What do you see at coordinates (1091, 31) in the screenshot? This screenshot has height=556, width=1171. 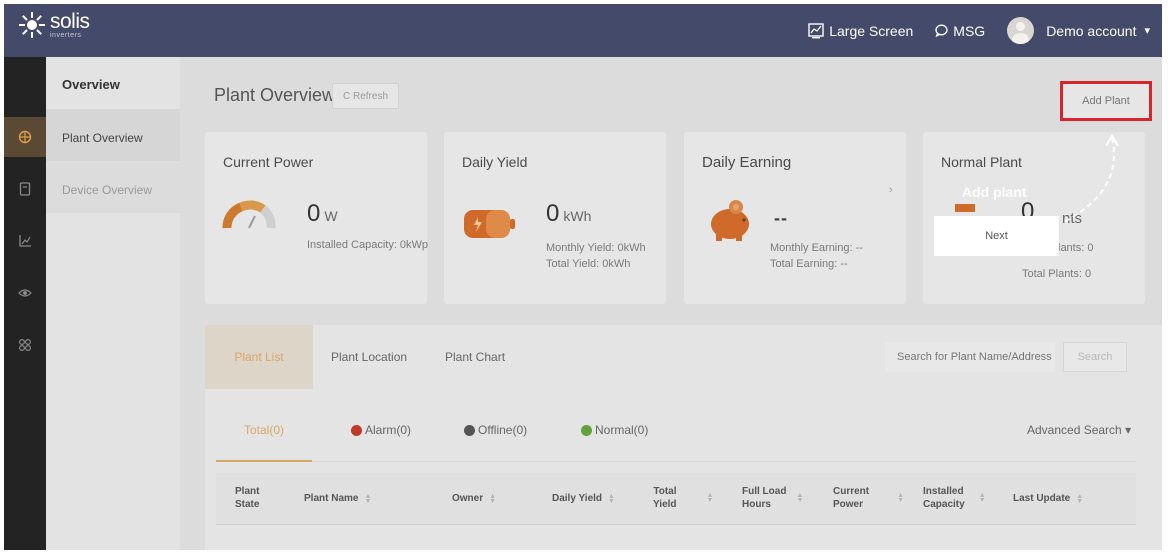 I see `account-name: Demo account` at bounding box center [1091, 31].